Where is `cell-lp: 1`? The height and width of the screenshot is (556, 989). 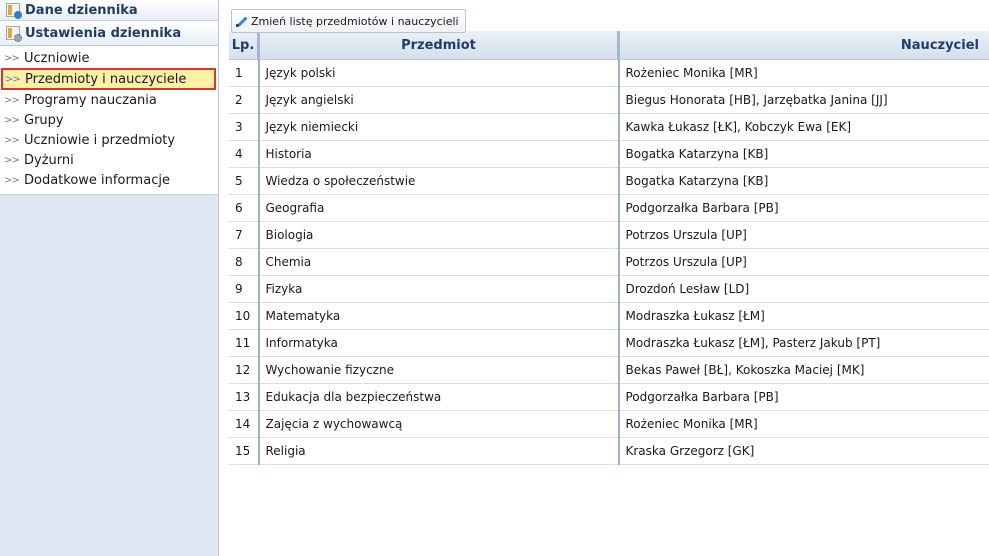
cell-lp: 1 is located at coordinates (244, 73).